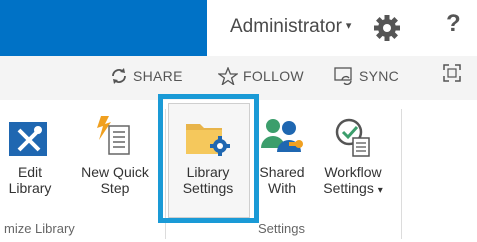 Image resolution: width=477 pixels, height=242 pixels. What do you see at coordinates (282, 135) in the screenshot?
I see `people-icon` at bounding box center [282, 135].